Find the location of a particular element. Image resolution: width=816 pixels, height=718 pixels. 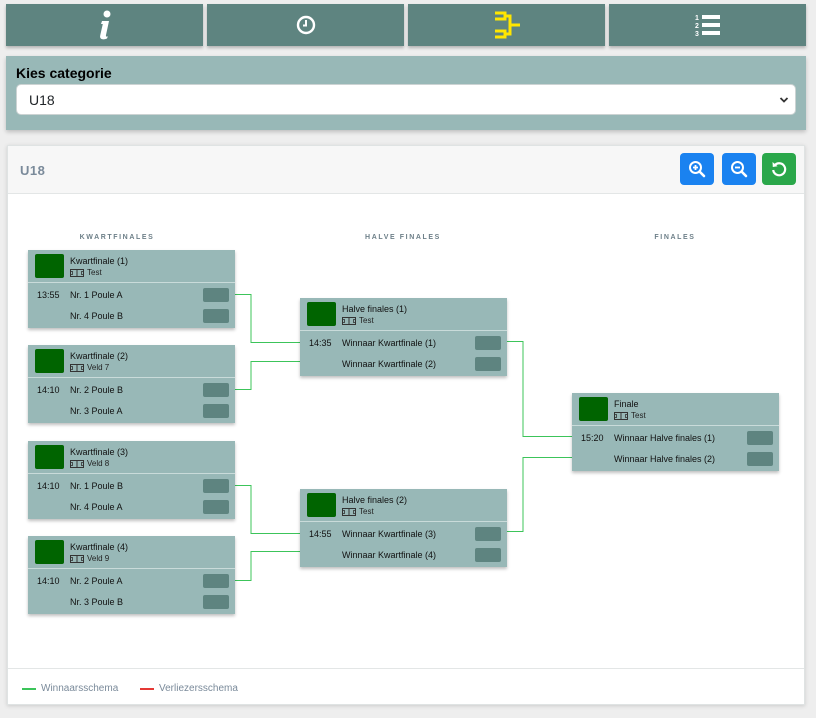

connector-qf1-sf1 is located at coordinates (267, 318).